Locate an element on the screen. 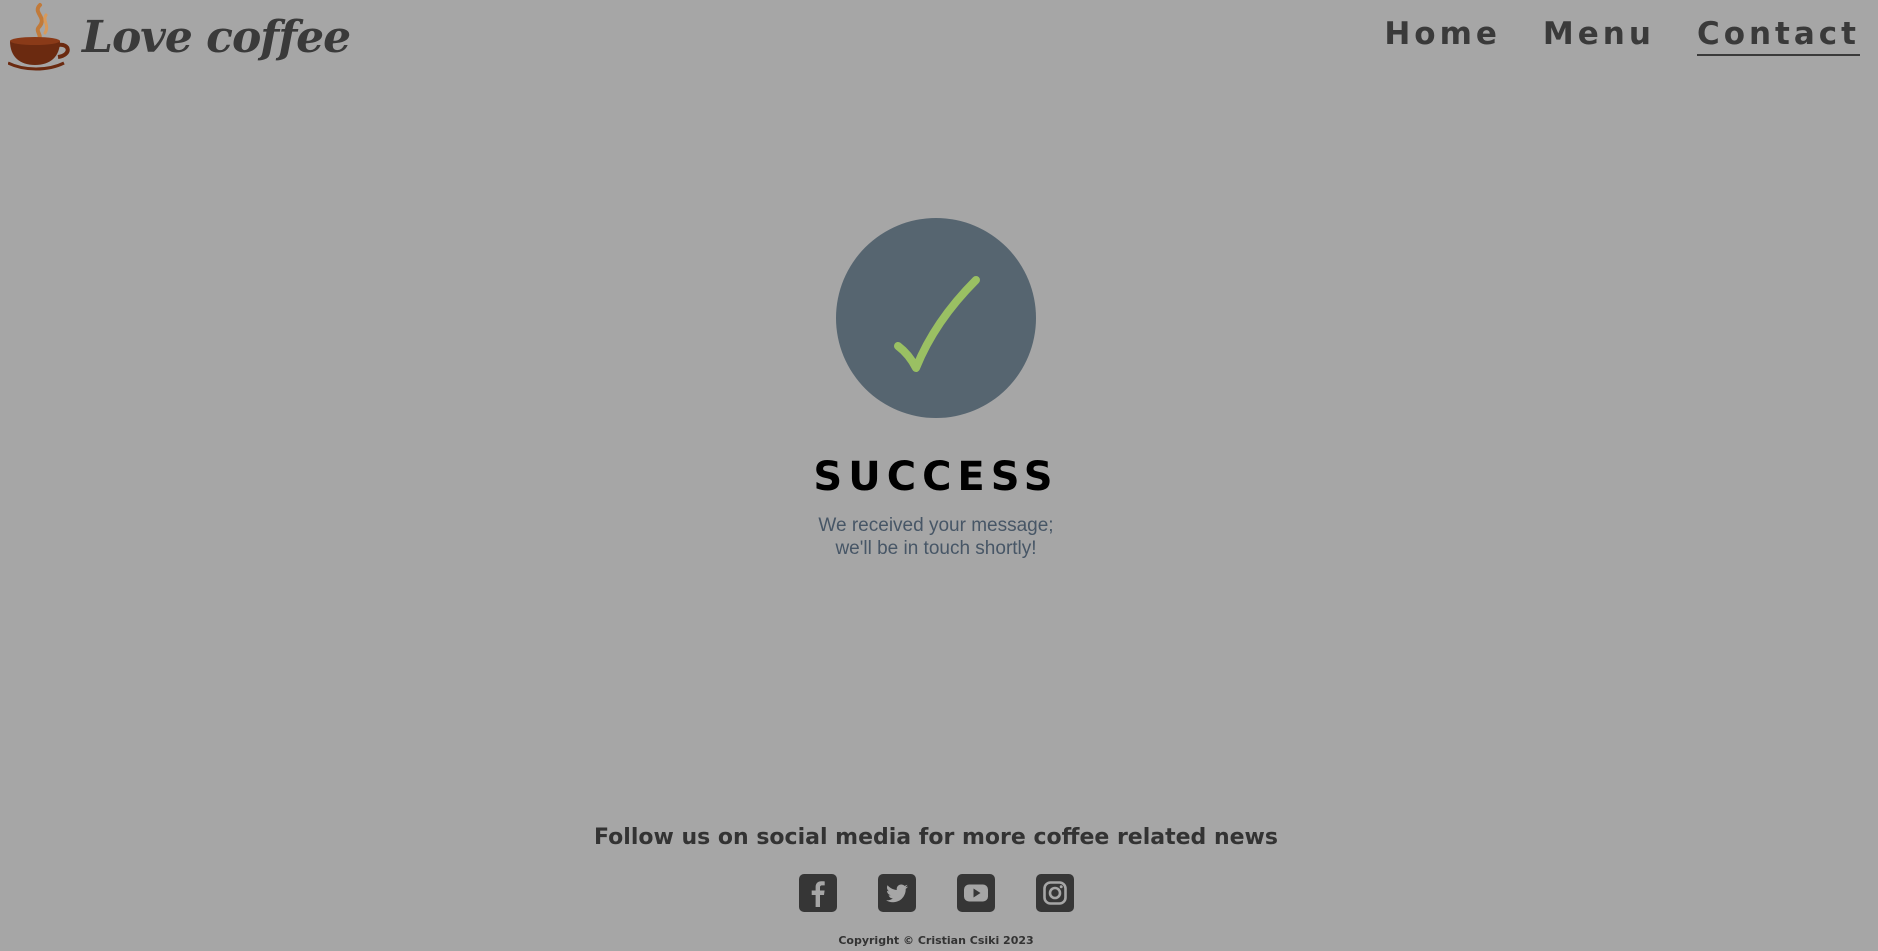 The height and width of the screenshot is (951, 1878). nav-contact-link: Contact is located at coordinates (1778, 36).